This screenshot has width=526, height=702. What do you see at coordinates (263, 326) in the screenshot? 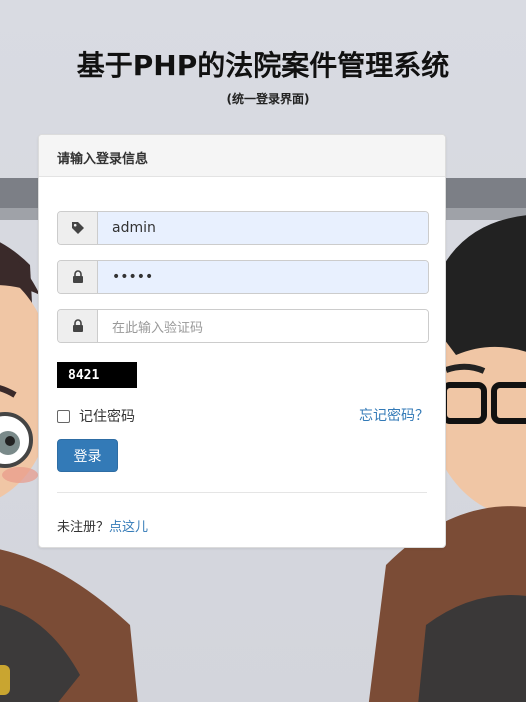
I see `captcha-input: 在此输入验证码` at bounding box center [263, 326].